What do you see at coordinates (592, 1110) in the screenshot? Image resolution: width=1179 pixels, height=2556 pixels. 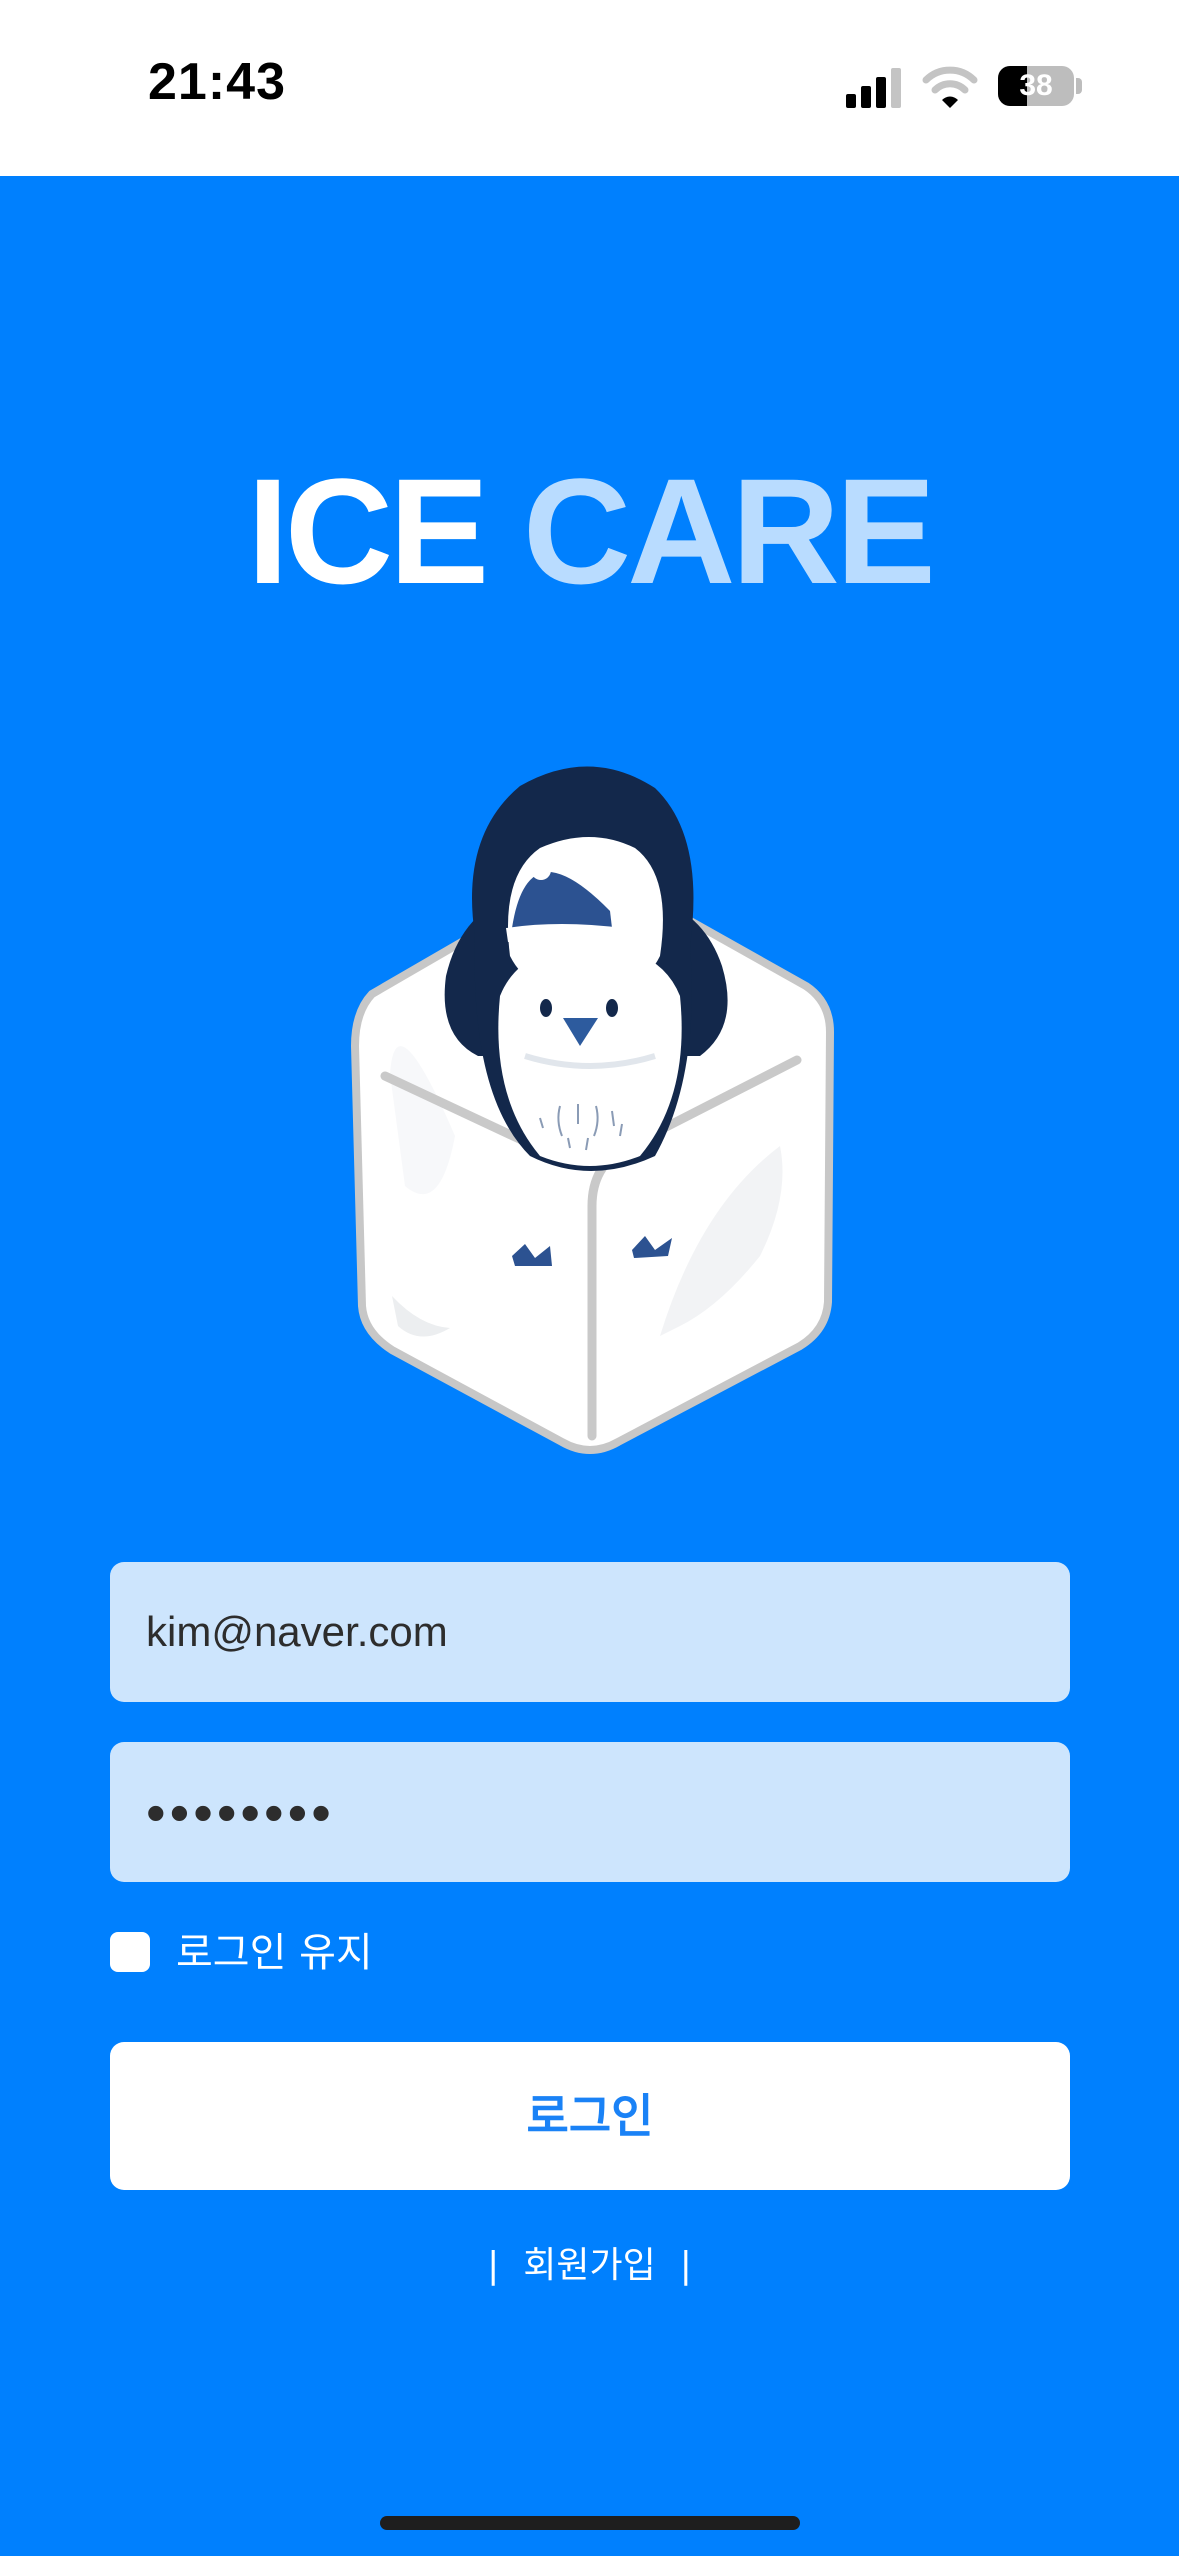 I see `penguin-ice-cube-illustration` at bounding box center [592, 1110].